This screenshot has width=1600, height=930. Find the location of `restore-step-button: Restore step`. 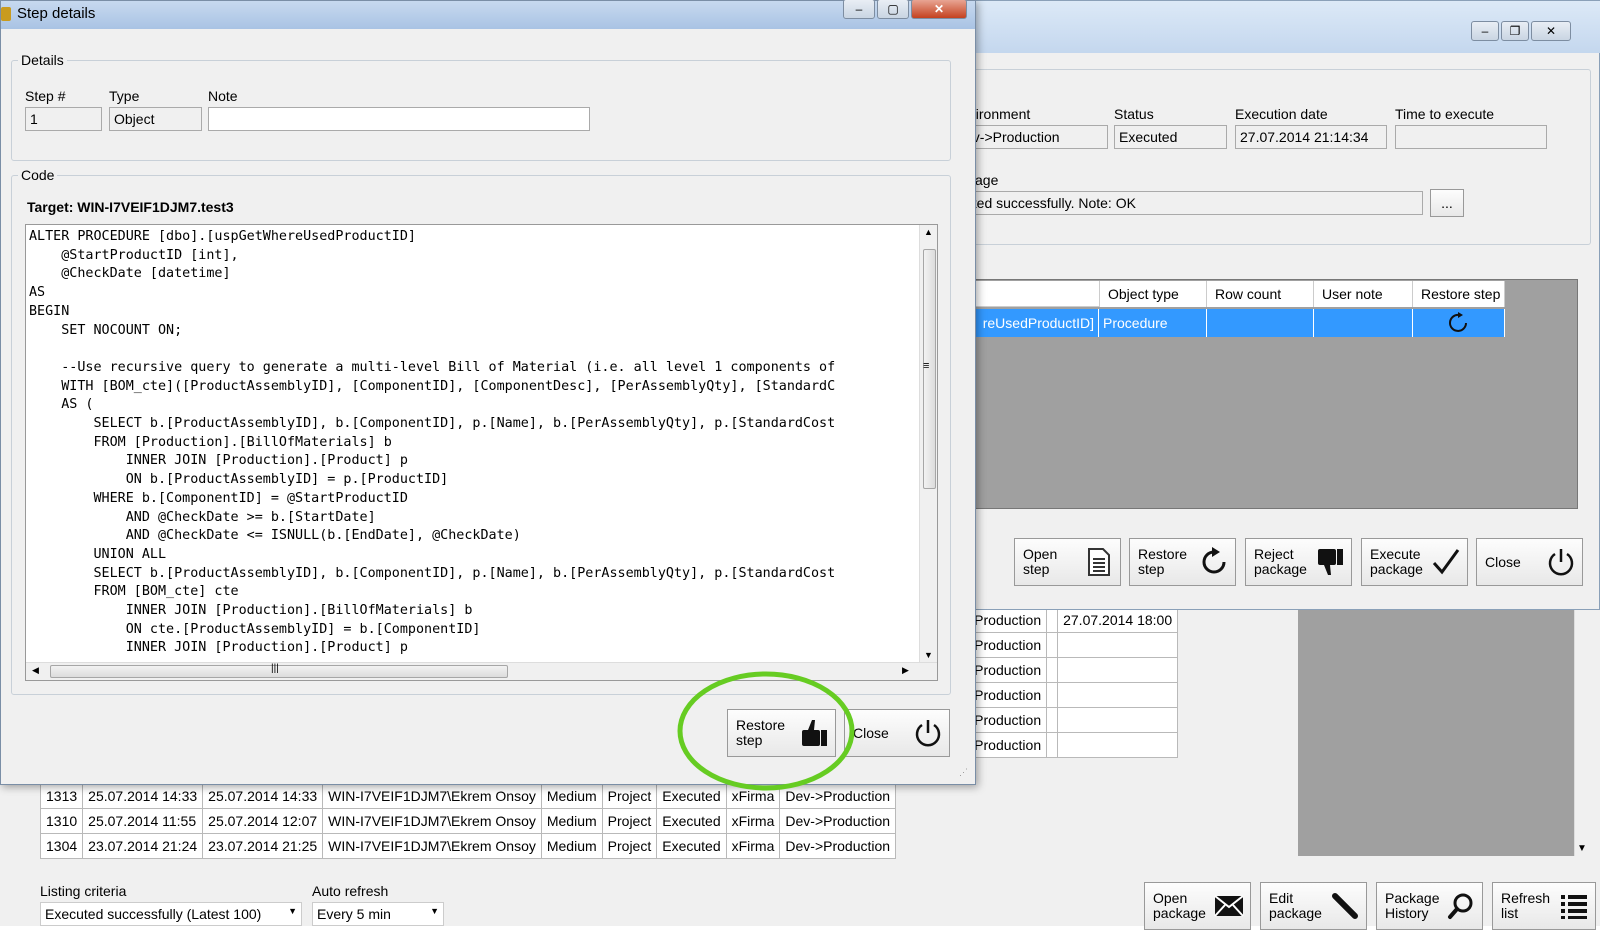

restore-step-button: Restore step is located at coordinates (1182, 562).